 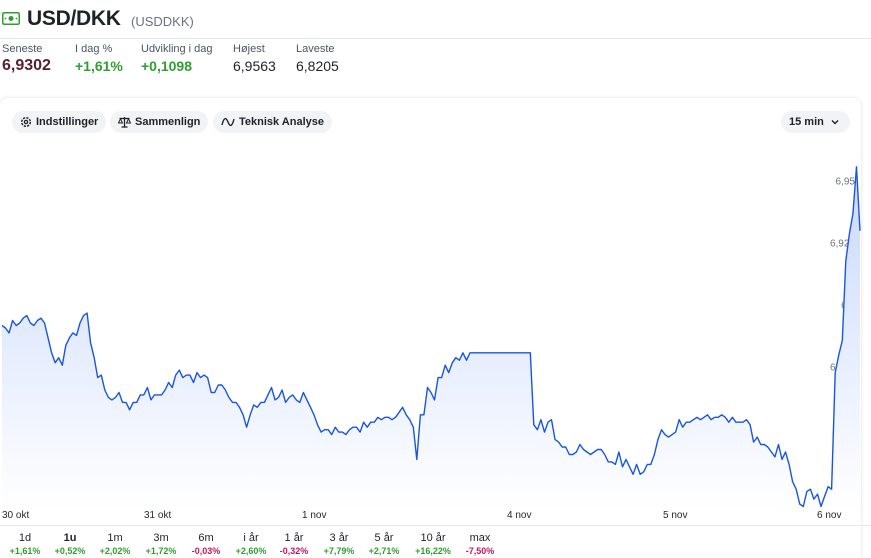 What do you see at coordinates (162, 21) in the screenshot?
I see `instrument-ticker: (USDDKK)` at bounding box center [162, 21].